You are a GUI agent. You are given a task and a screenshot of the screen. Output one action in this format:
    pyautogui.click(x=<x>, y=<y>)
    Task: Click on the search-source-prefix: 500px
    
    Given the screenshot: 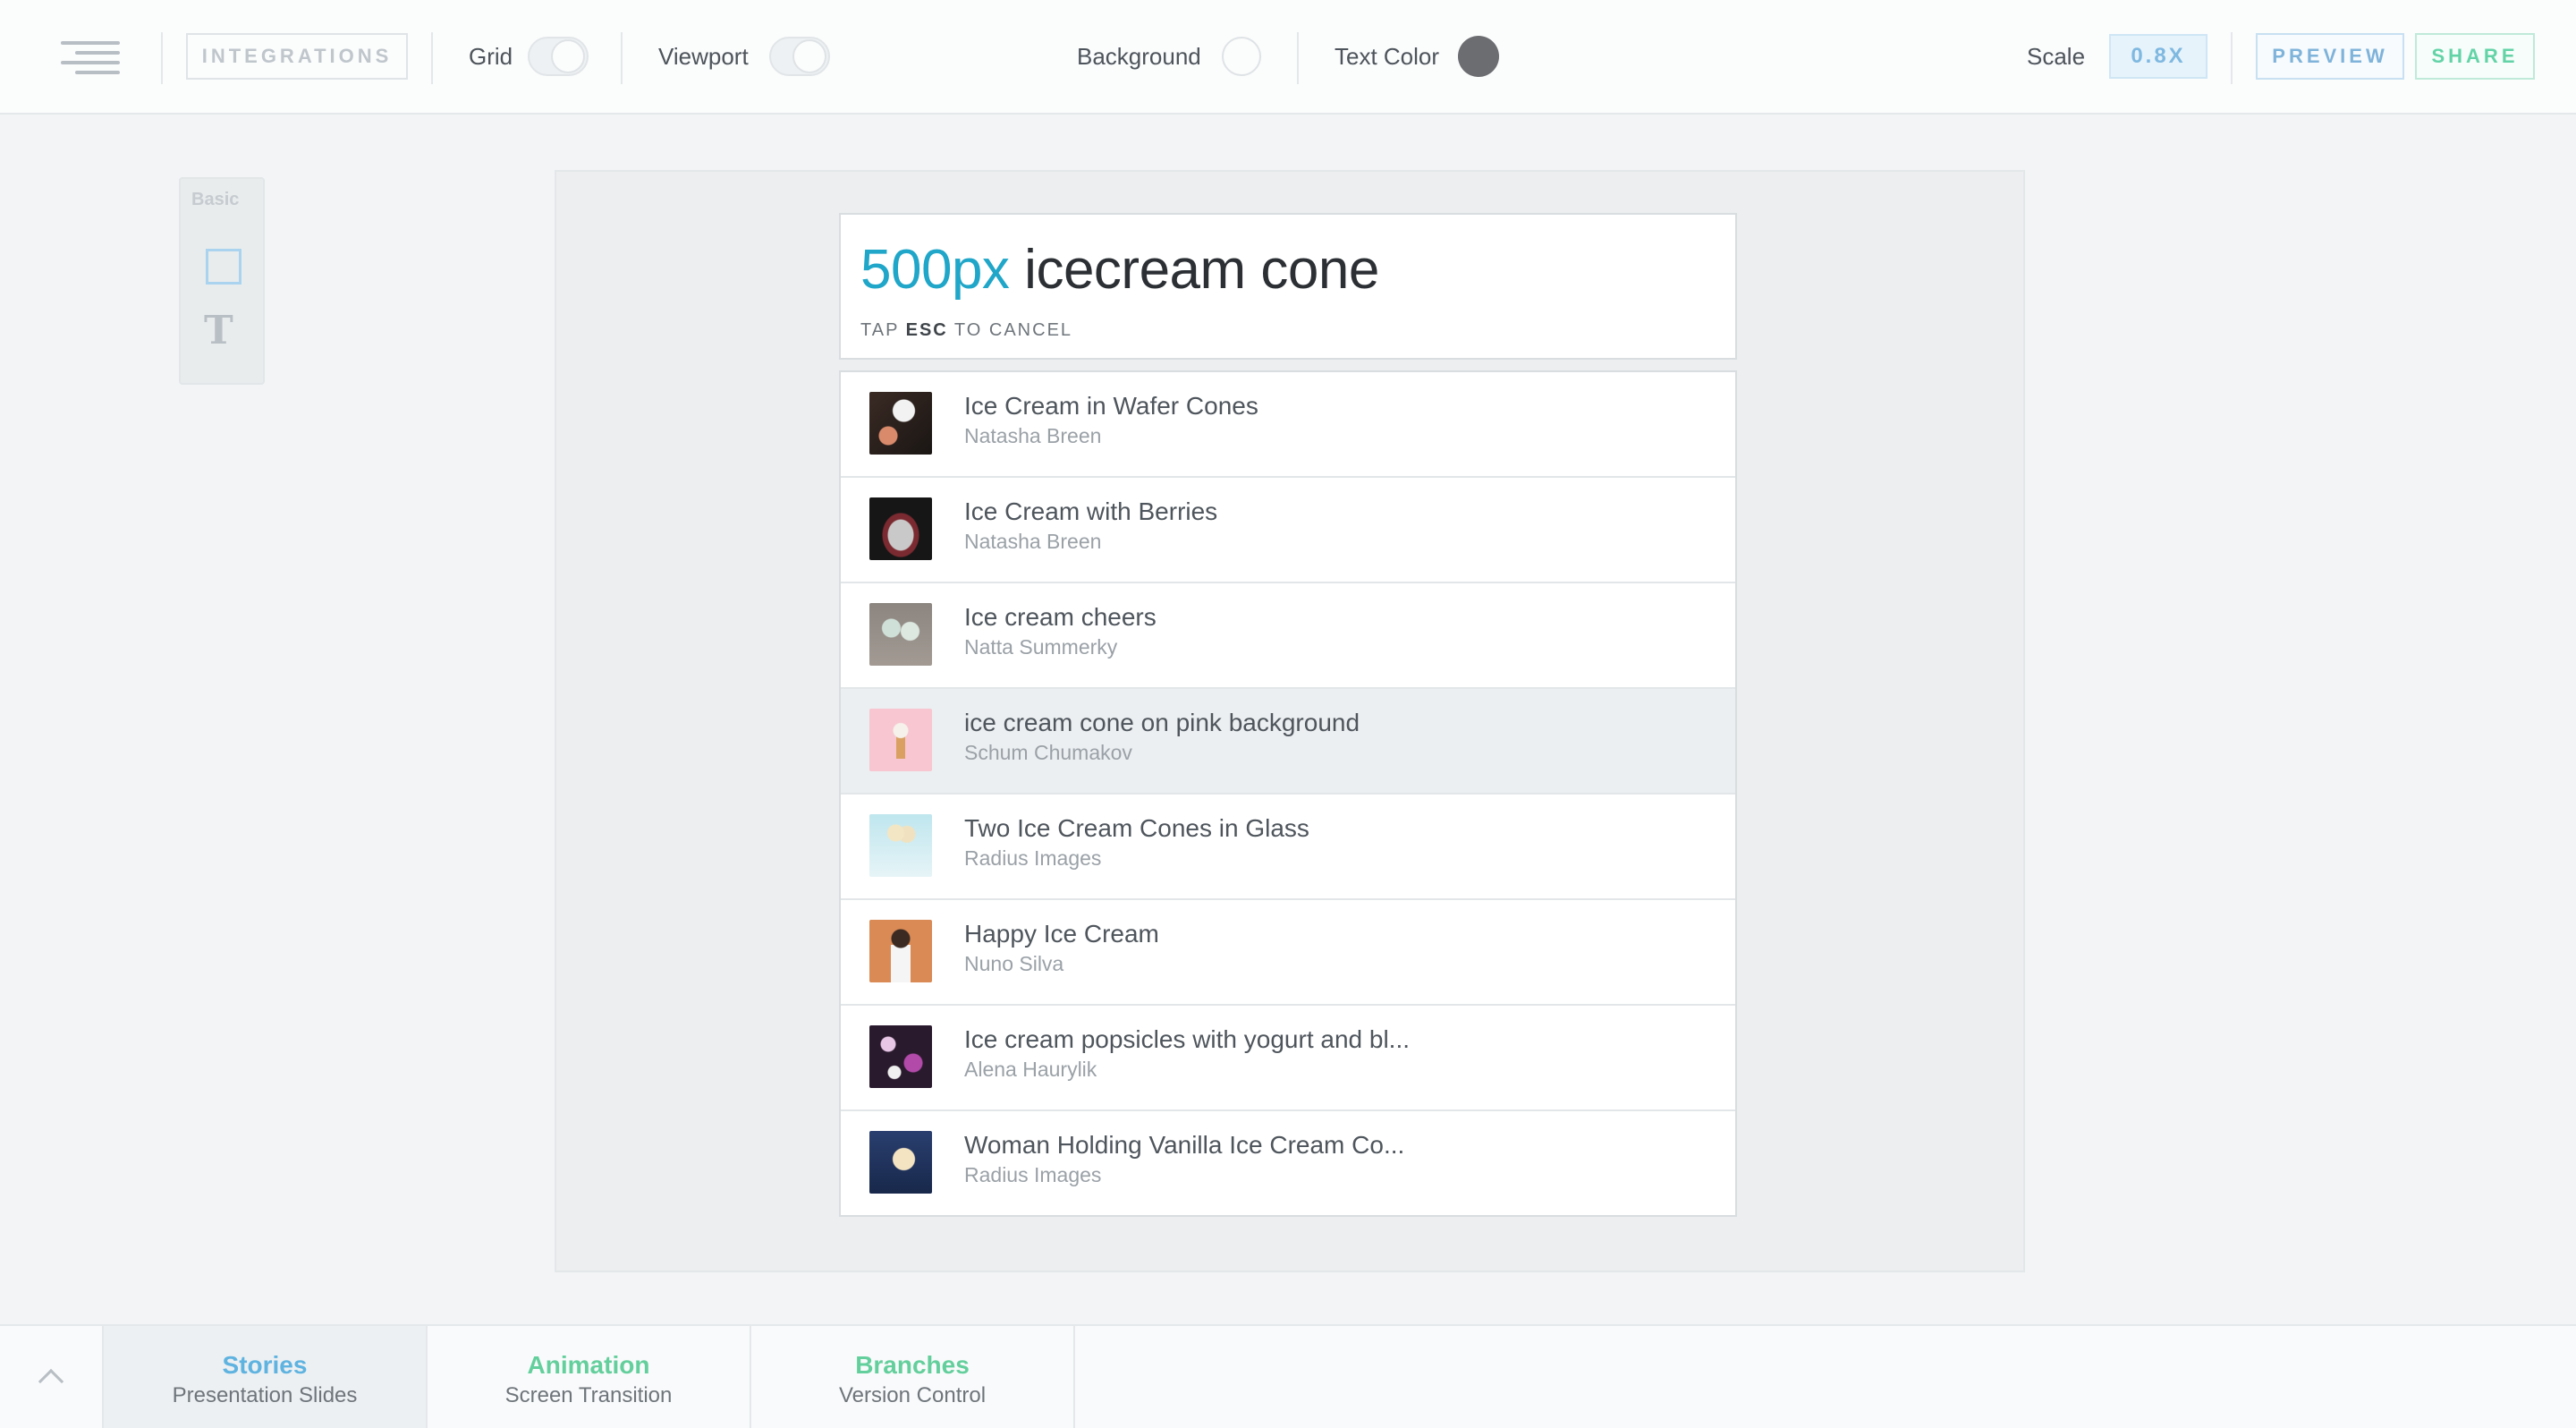 What is the action you would take?
    pyautogui.click(x=935, y=270)
    